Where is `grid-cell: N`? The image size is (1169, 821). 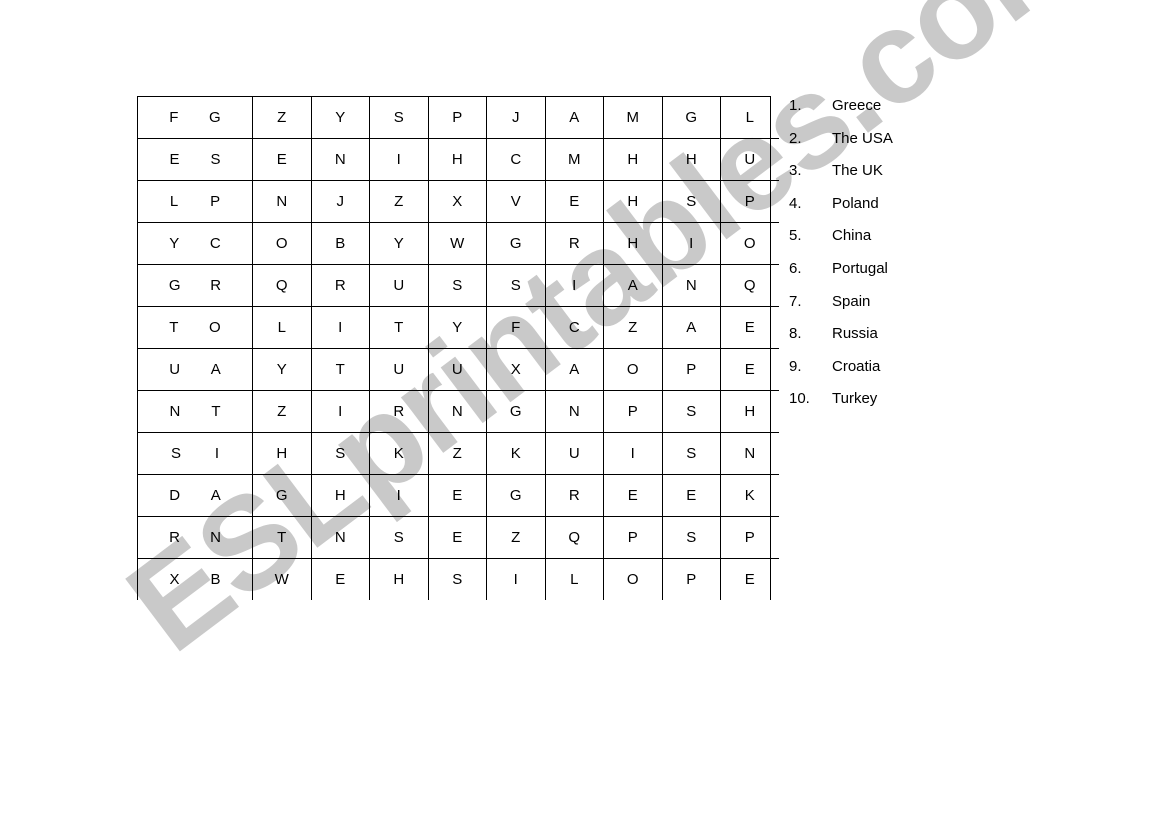
grid-cell: N is located at coordinates (340, 159).